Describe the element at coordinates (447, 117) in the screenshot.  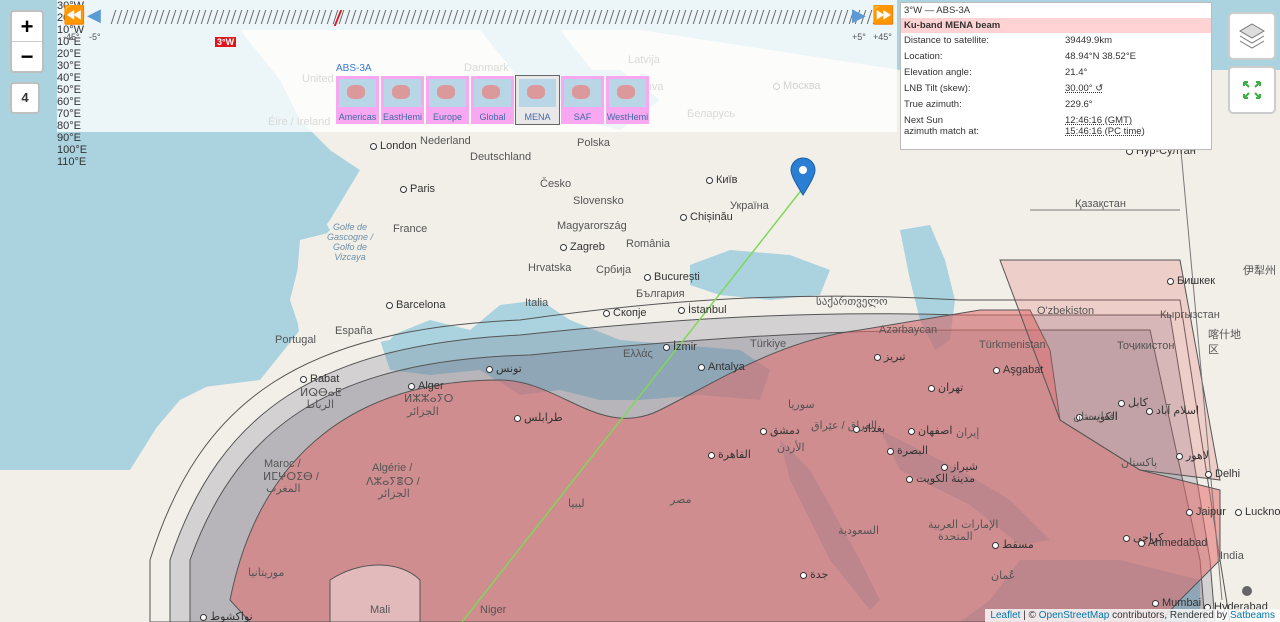
I see `beam-label: Europe` at that location.